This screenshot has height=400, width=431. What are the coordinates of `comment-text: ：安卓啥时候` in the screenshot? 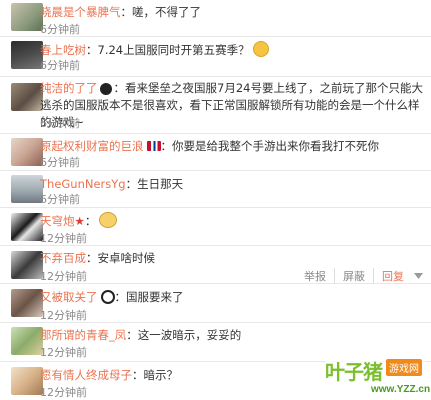 It's located at (120, 258).